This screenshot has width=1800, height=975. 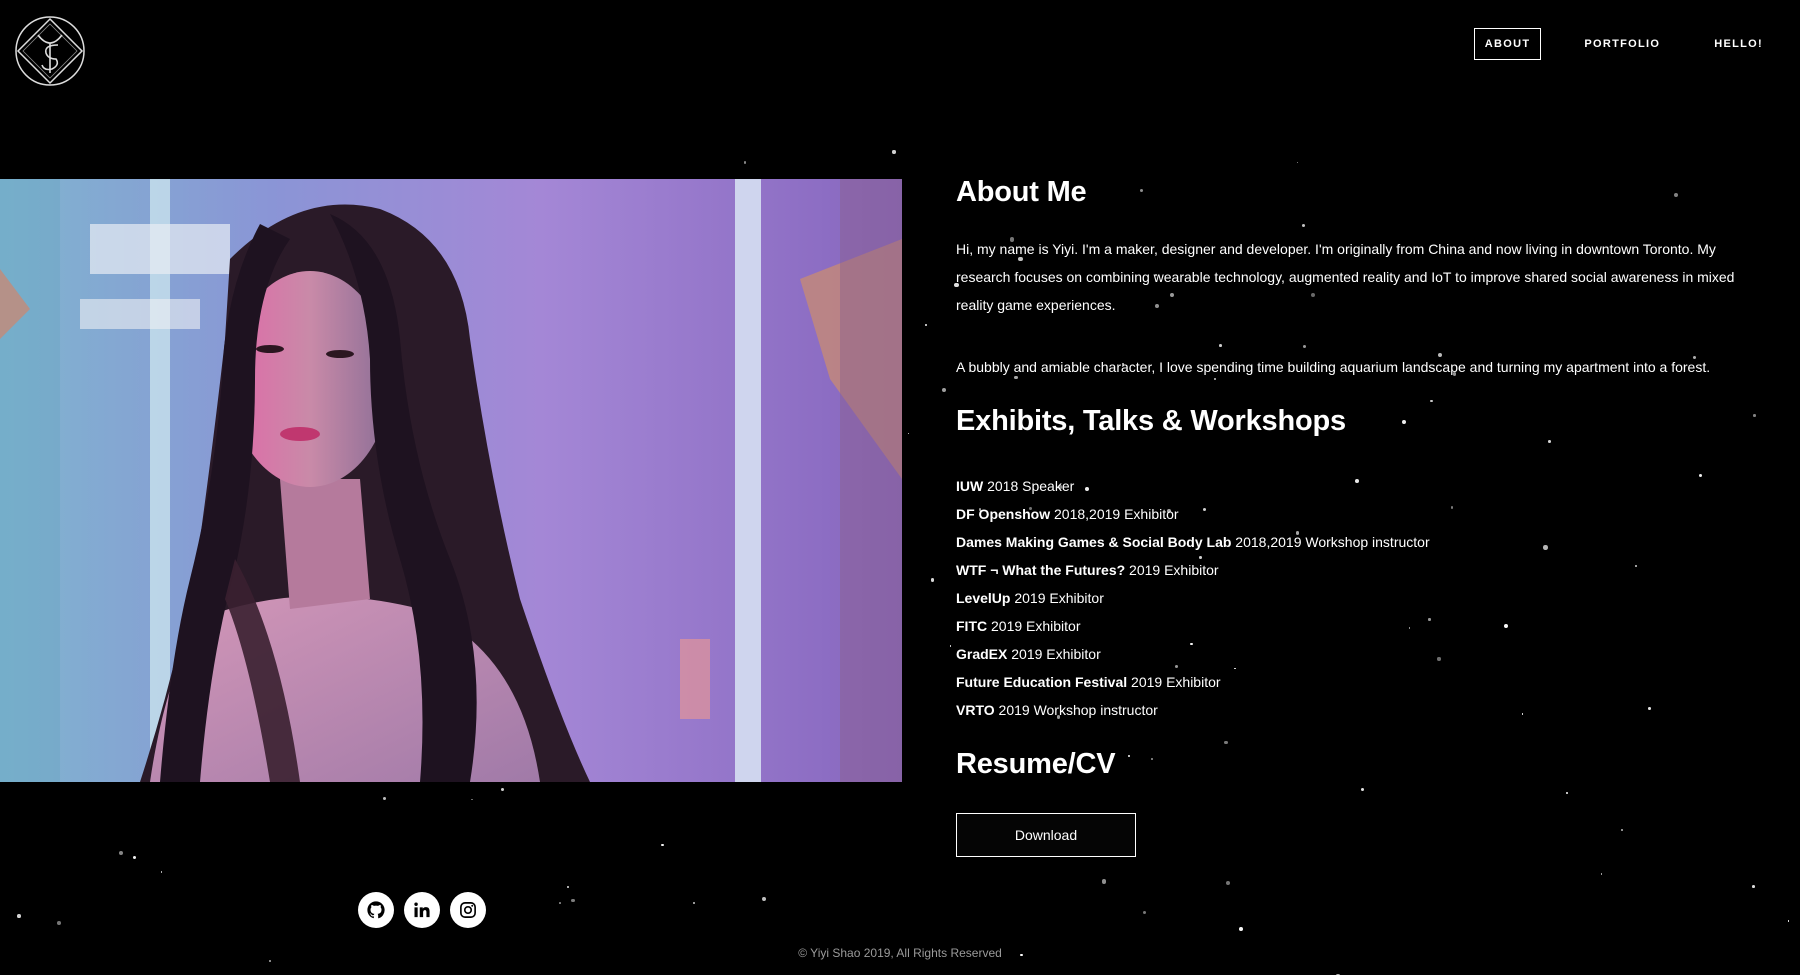 I want to click on download-resume-button: Download, so click(x=1046, y=835).